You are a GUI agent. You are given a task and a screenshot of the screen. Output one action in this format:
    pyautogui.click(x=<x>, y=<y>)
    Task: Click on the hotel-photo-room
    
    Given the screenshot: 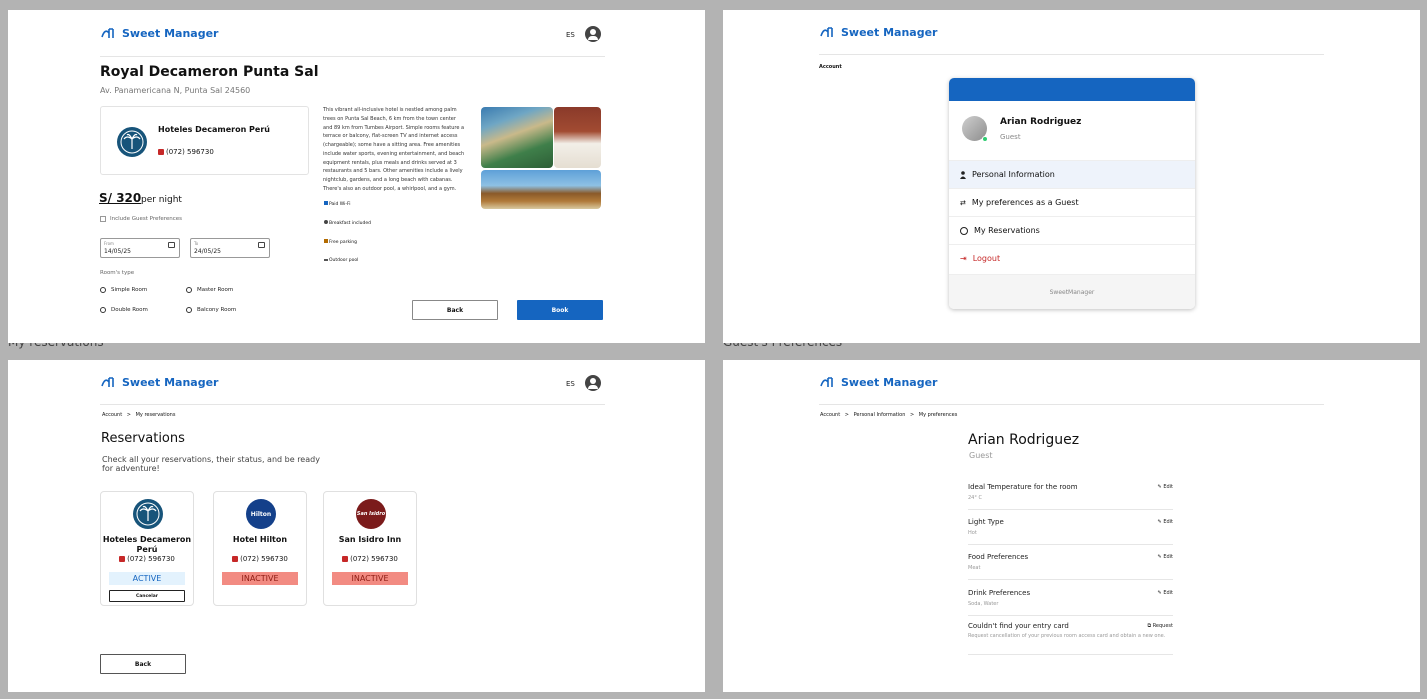 What is the action you would take?
    pyautogui.click(x=577, y=137)
    